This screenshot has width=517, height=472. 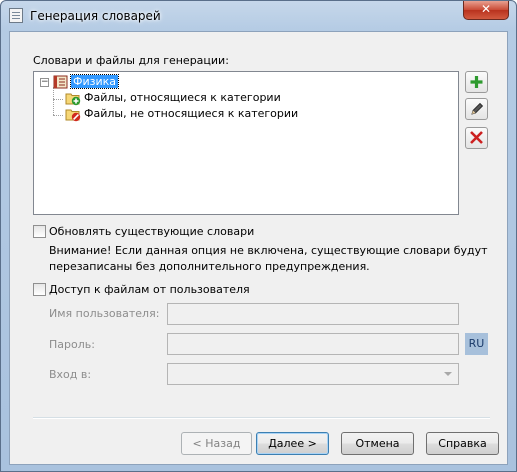 I want to click on collapse-toggle: −, so click(x=44, y=82).